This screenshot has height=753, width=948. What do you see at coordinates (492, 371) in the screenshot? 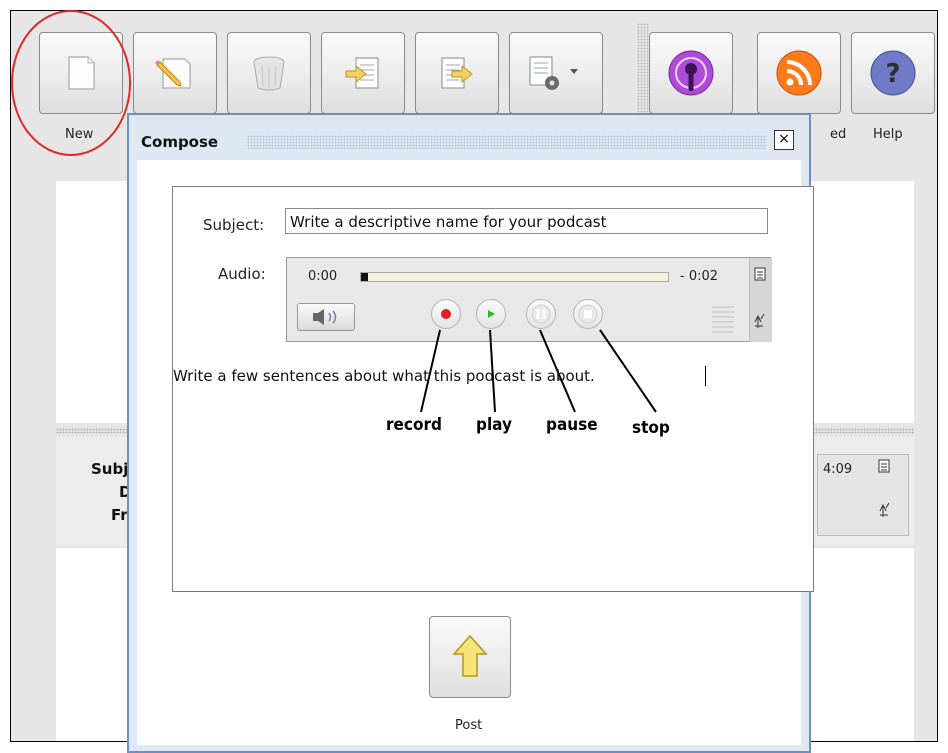
I see `play-callout-line` at bounding box center [492, 371].